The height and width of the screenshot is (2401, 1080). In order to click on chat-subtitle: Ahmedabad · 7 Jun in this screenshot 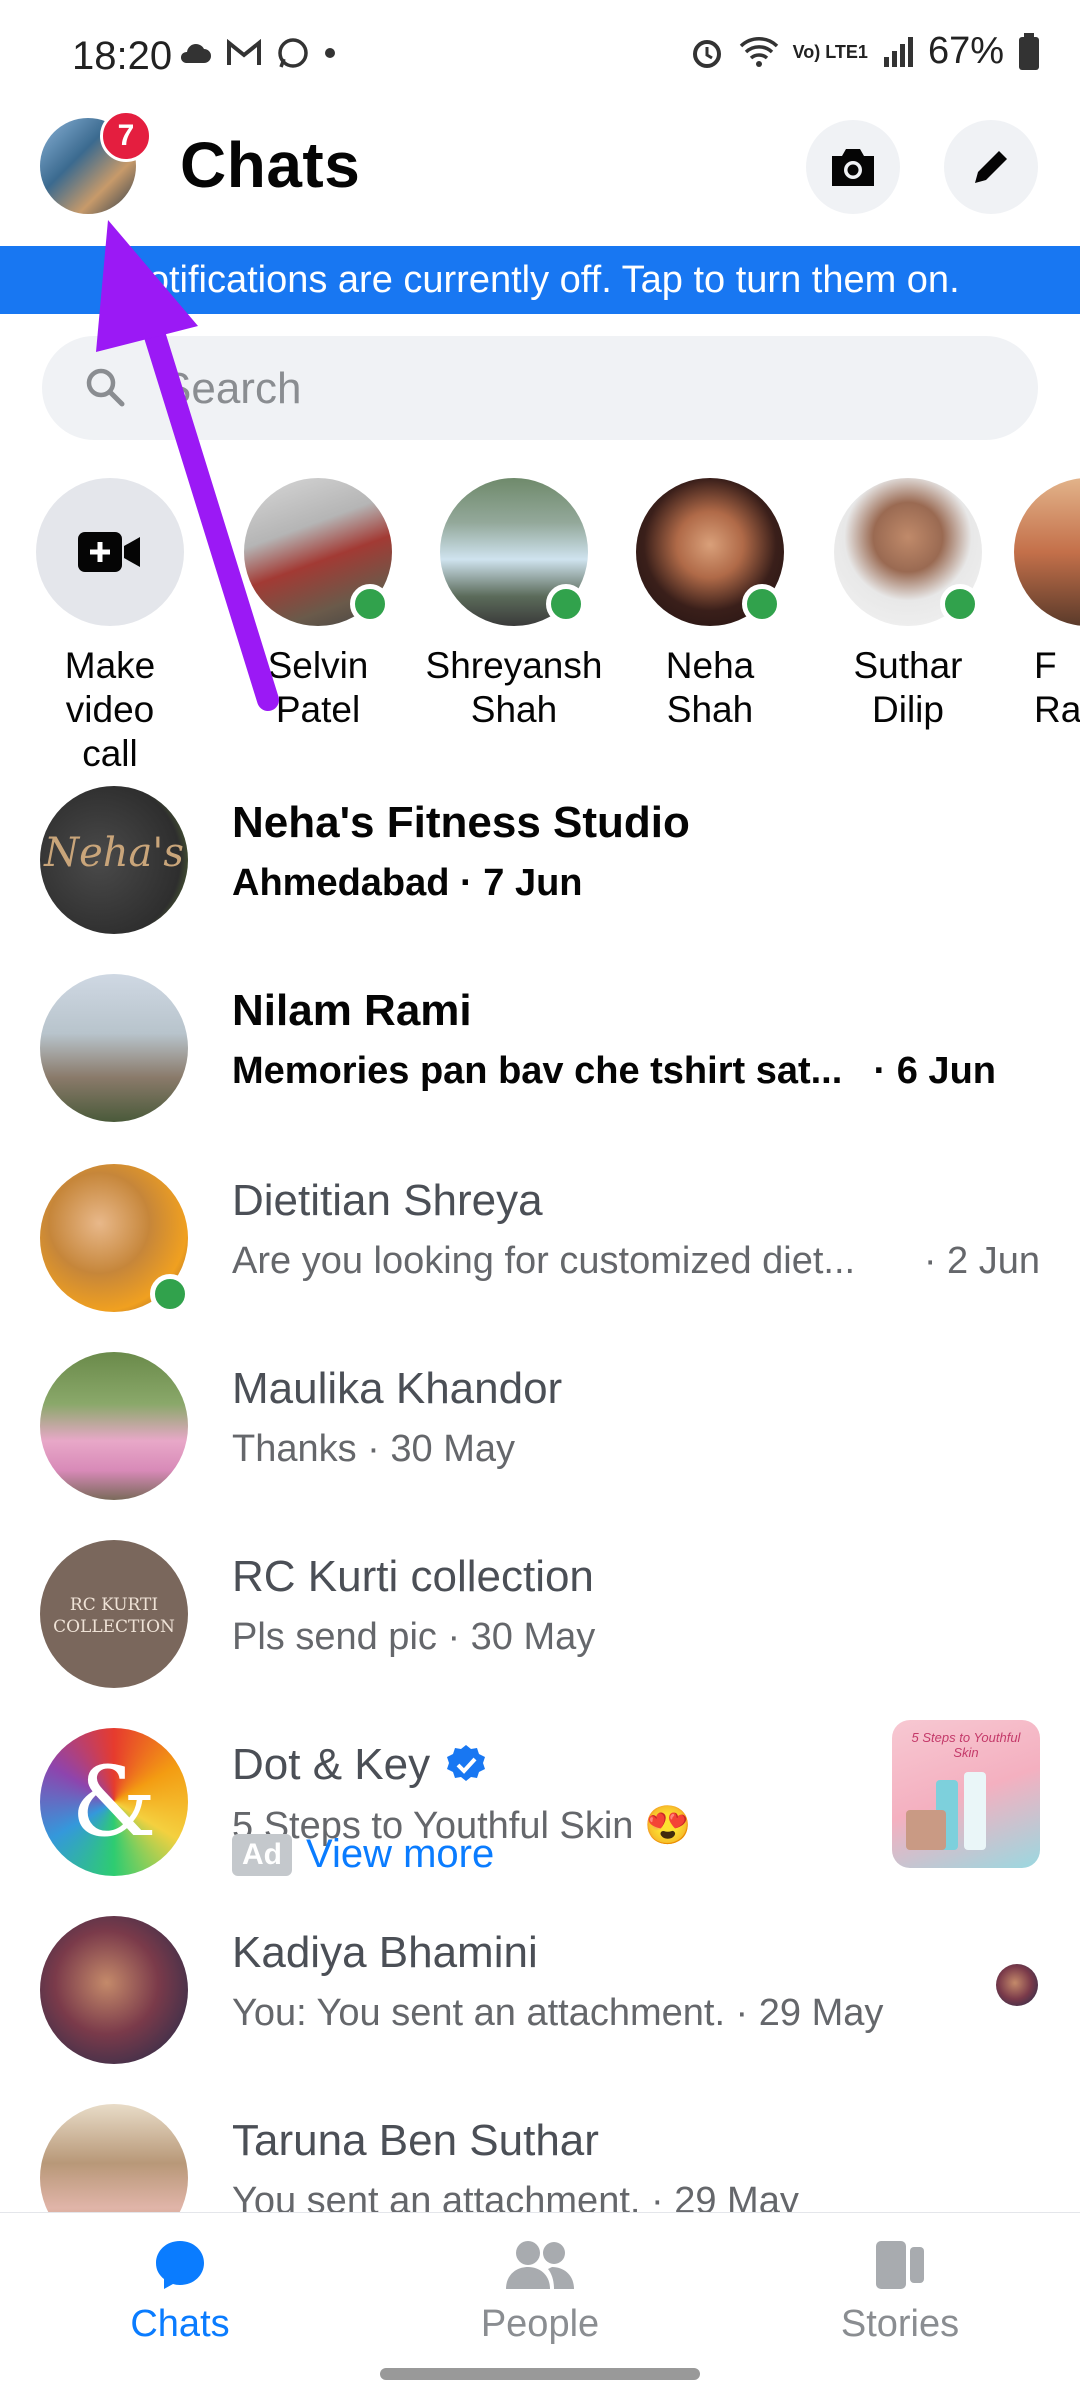, I will do `click(407, 883)`.